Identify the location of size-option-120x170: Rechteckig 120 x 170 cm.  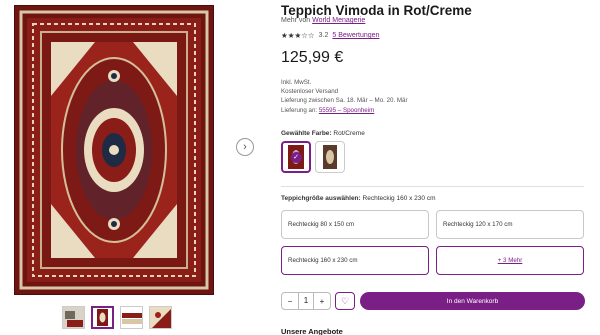
(510, 224).